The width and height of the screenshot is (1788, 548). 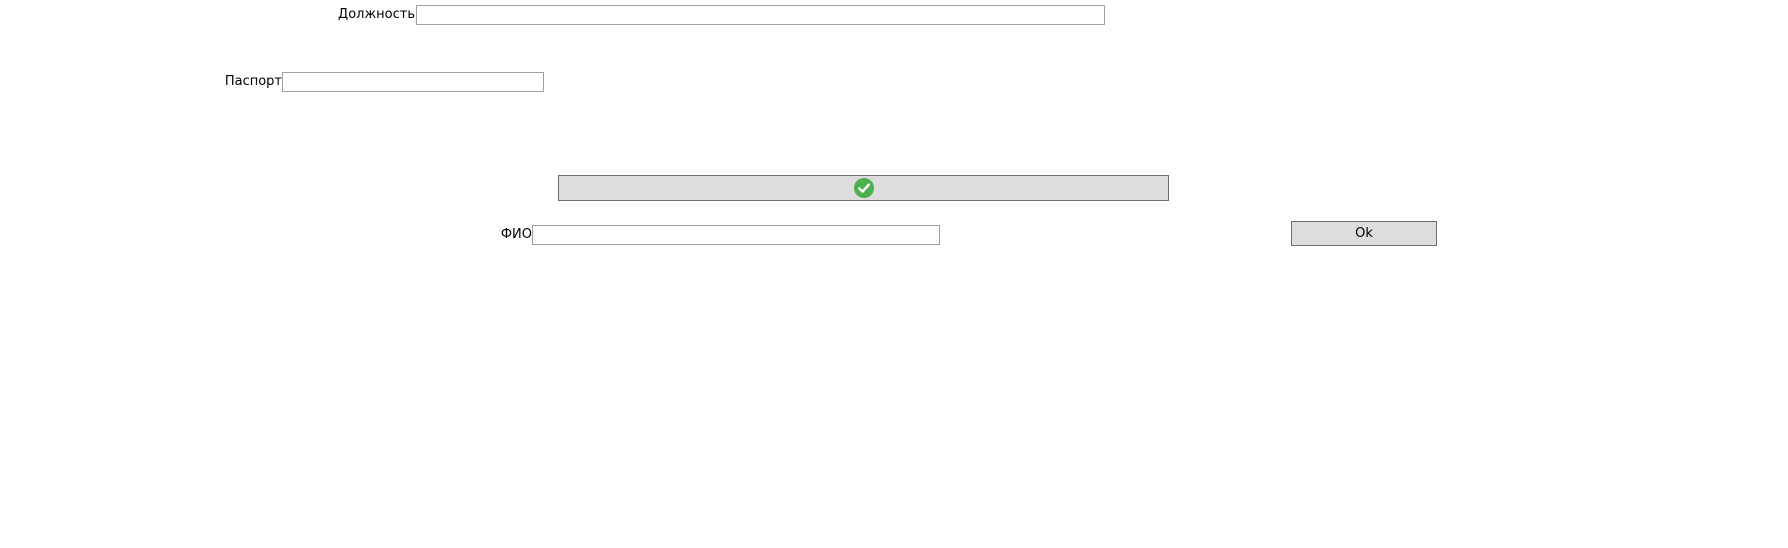 I want to click on fio-label: ФИО, so click(x=516, y=234).